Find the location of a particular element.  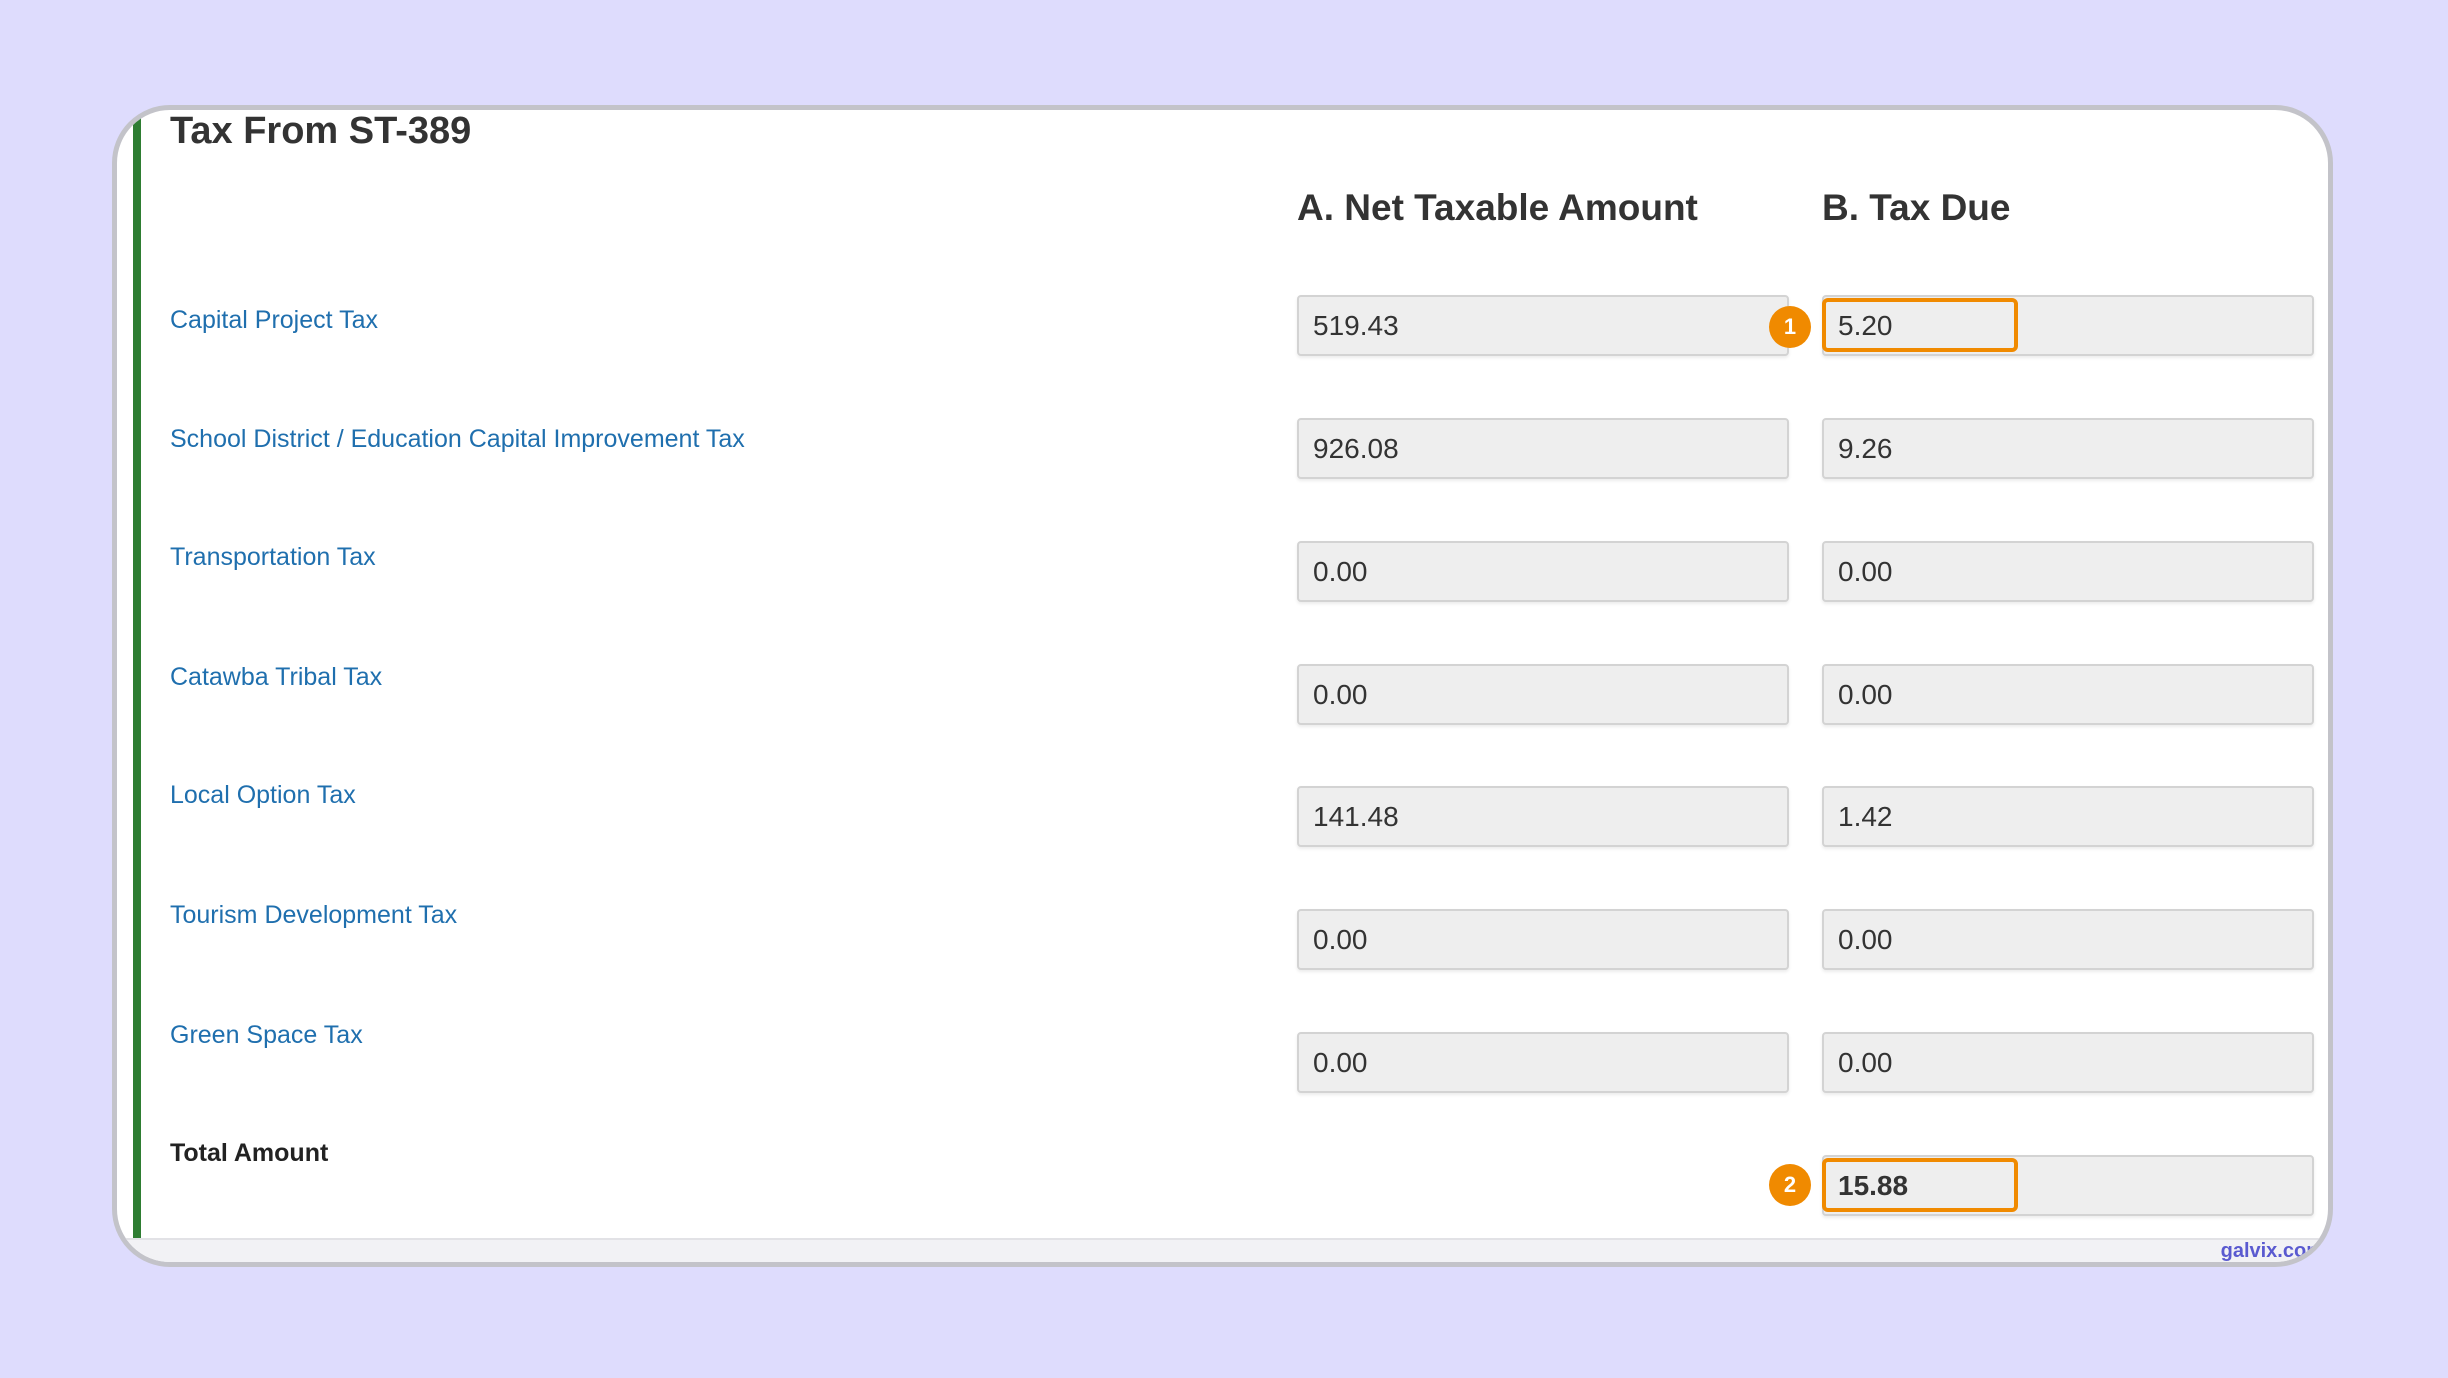

tax-due-field-transportation: 0.00 is located at coordinates (2068, 571).